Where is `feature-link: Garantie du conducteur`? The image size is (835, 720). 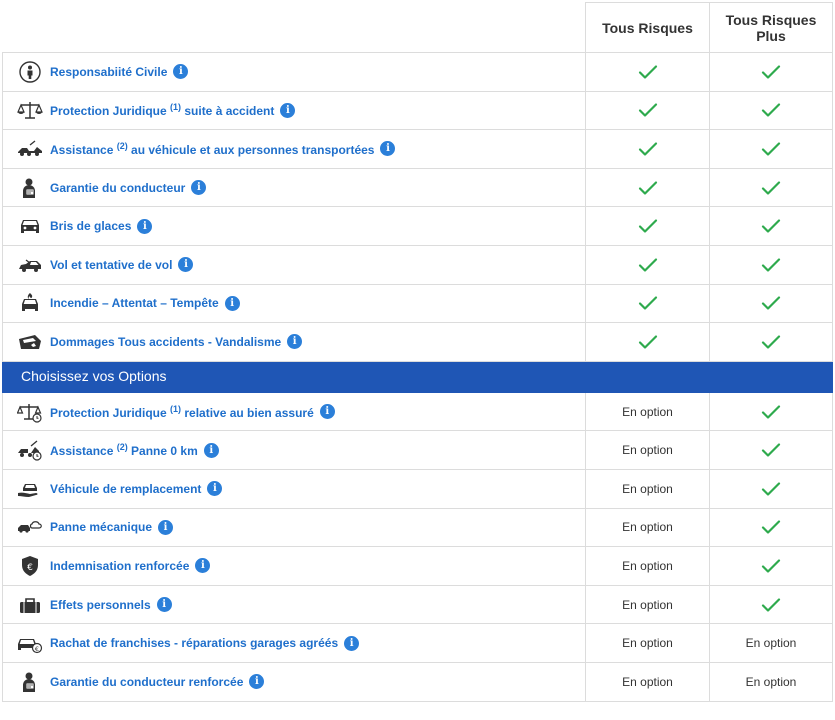
feature-link: Garantie du conducteur is located at coordinates (117, 188).